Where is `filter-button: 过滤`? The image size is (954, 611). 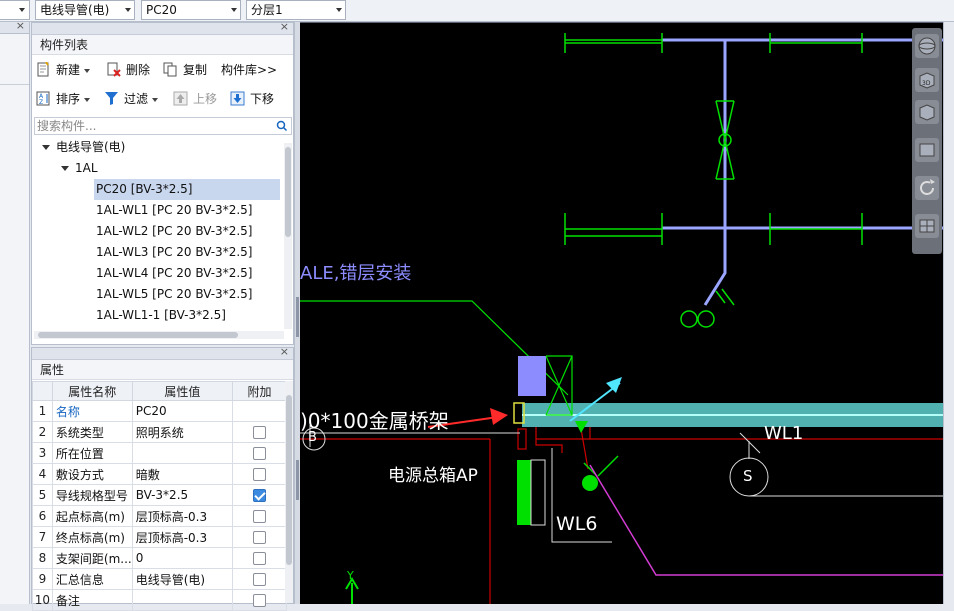
filter-button: 过滤 is located at coordinates (131, 99).